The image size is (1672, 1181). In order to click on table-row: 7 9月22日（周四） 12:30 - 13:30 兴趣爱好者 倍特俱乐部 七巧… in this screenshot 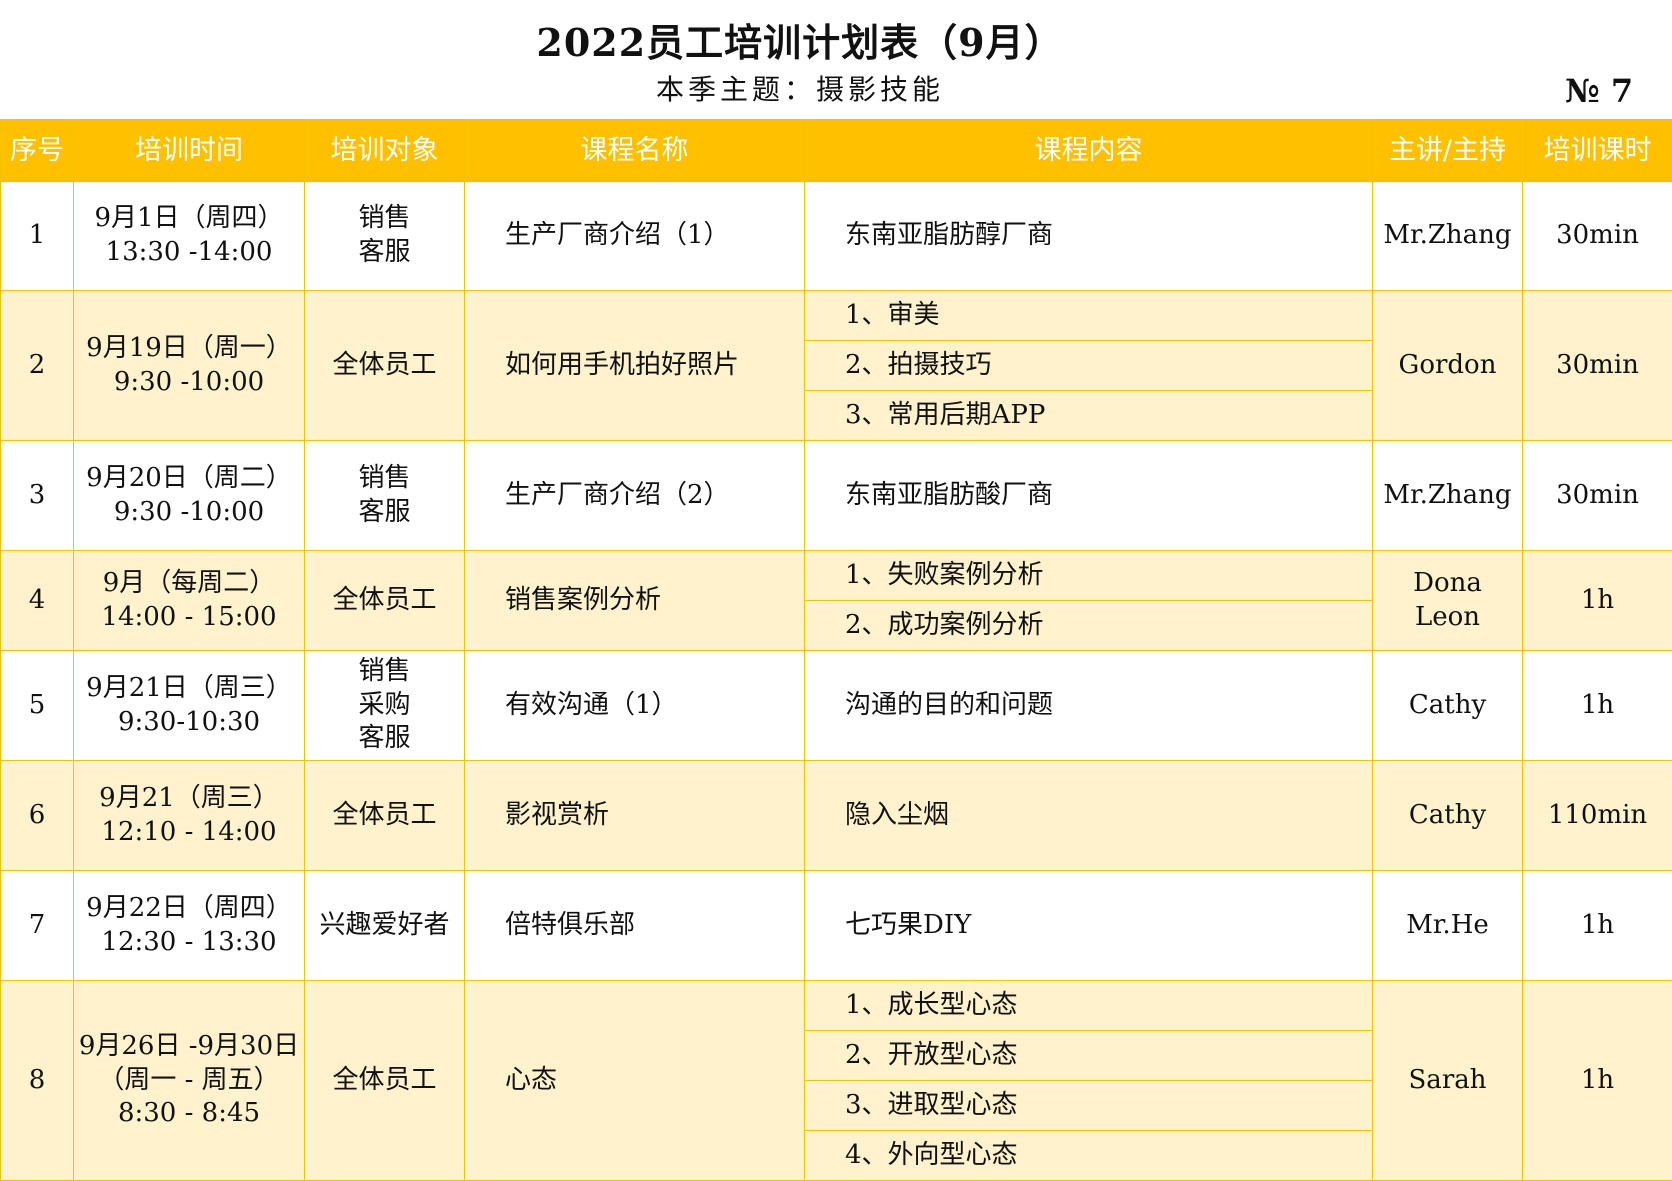, I will do `click(836, 925)`.